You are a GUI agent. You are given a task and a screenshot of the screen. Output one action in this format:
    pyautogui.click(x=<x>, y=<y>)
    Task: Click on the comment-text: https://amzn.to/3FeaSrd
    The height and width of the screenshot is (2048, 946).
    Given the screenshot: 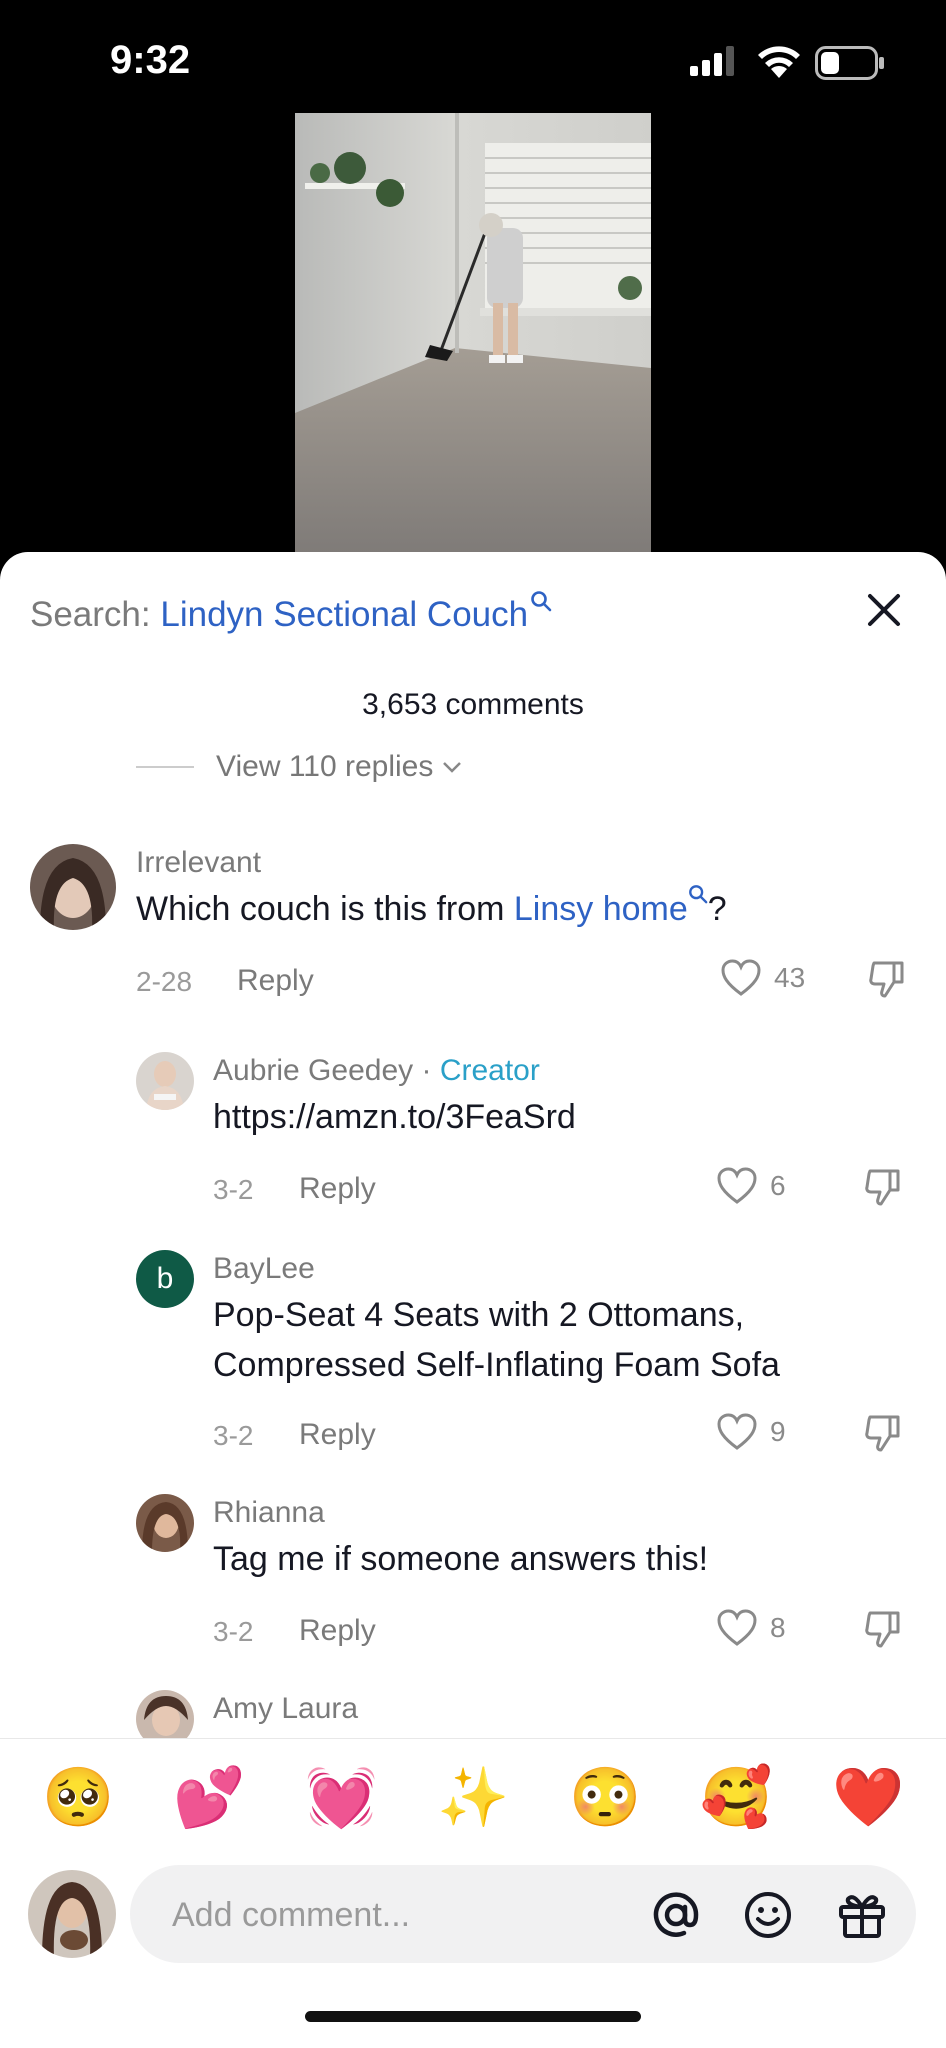 What is the action you would take?
    pyautogui.click(x=394, y=1117)
    